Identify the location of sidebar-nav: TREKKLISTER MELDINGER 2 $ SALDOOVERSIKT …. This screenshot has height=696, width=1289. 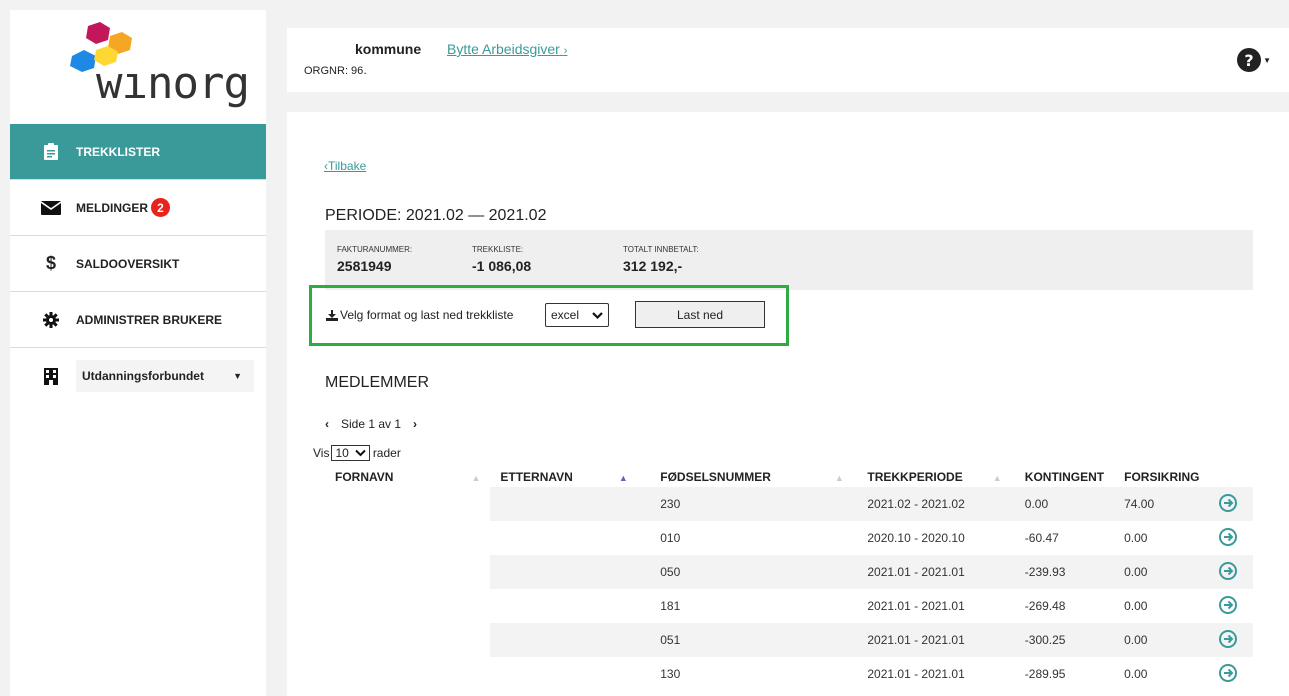
(138, 264).